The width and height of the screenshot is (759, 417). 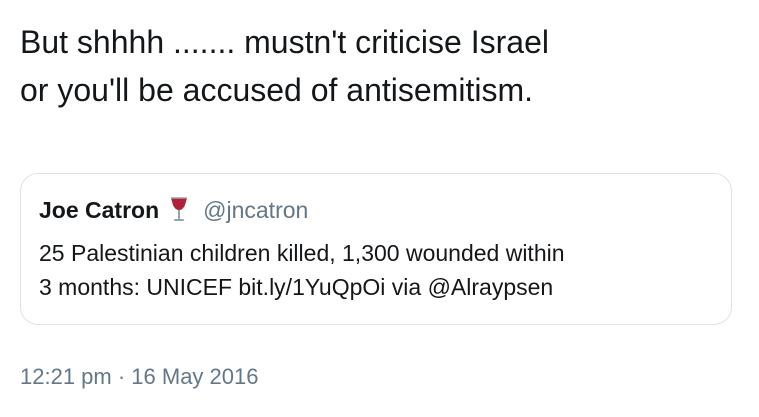 I want to click on quoted-author-handle: @jncatron, so click(x=255, y=210).